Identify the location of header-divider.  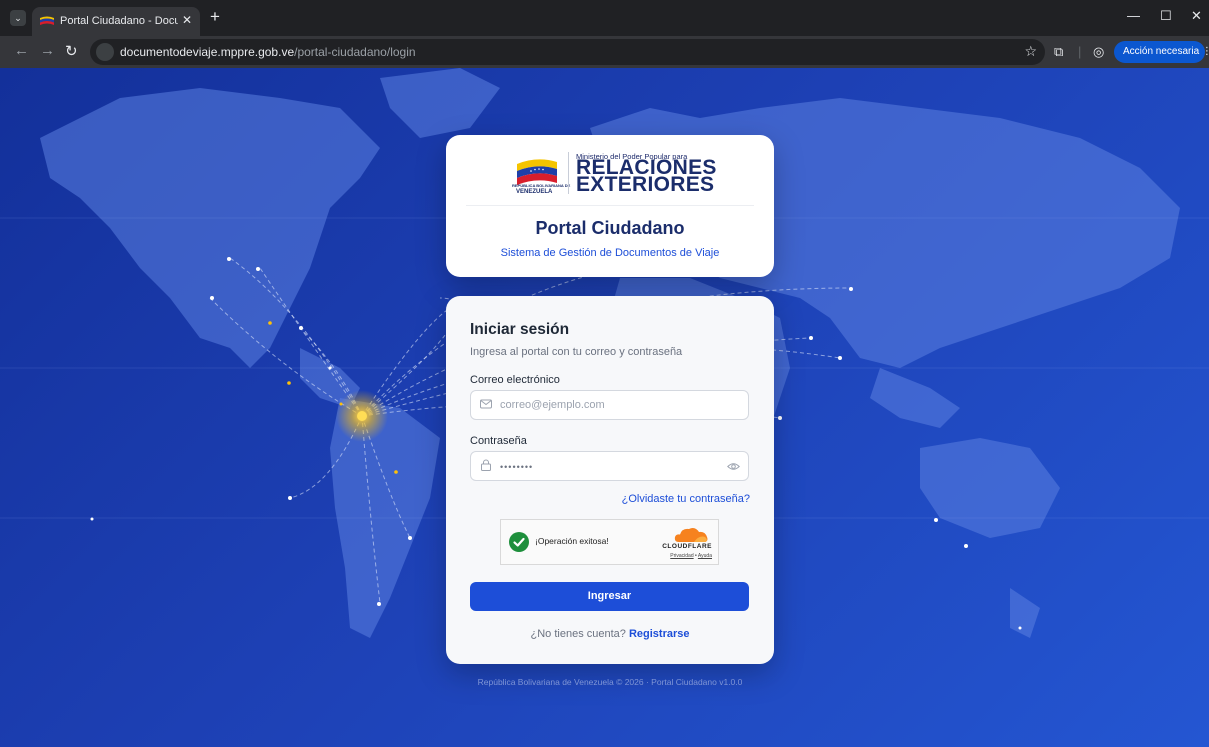
(610, 205).